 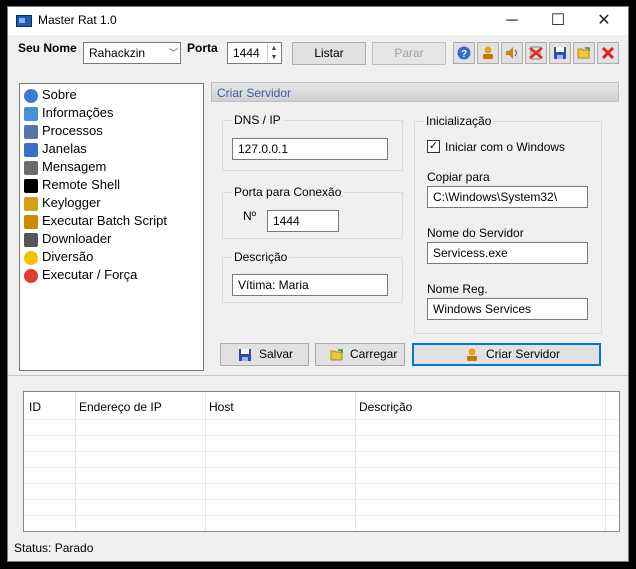 I want to click on port-spinner: 1444 ▲ ▼, so click(x=254, y=53).